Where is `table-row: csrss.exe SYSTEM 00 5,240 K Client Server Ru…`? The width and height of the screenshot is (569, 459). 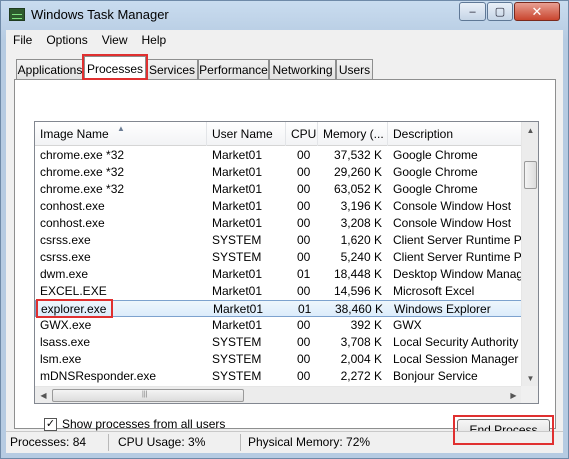 table-row: csrss.exe SYSTEM 00 5,240 K Client Server Ru… is located at coordinates (278, 257).